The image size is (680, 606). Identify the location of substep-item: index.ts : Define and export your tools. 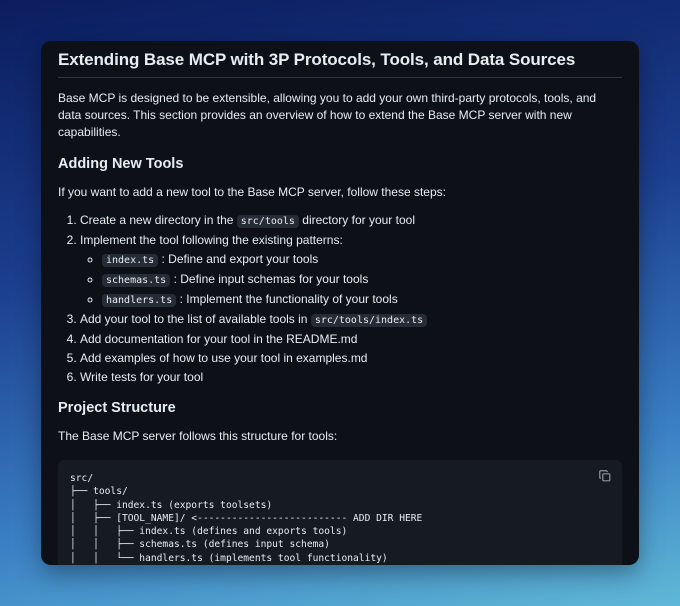
(362, 260).